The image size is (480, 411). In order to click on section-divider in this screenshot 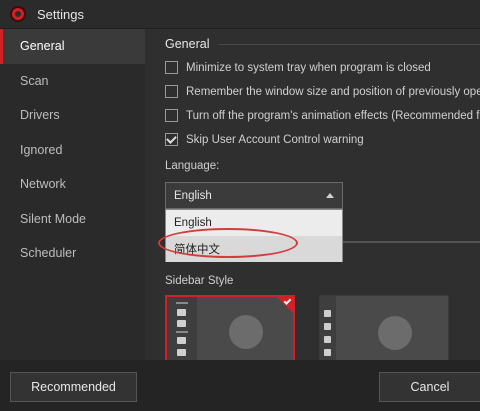, I will do `click(349, 44)`.